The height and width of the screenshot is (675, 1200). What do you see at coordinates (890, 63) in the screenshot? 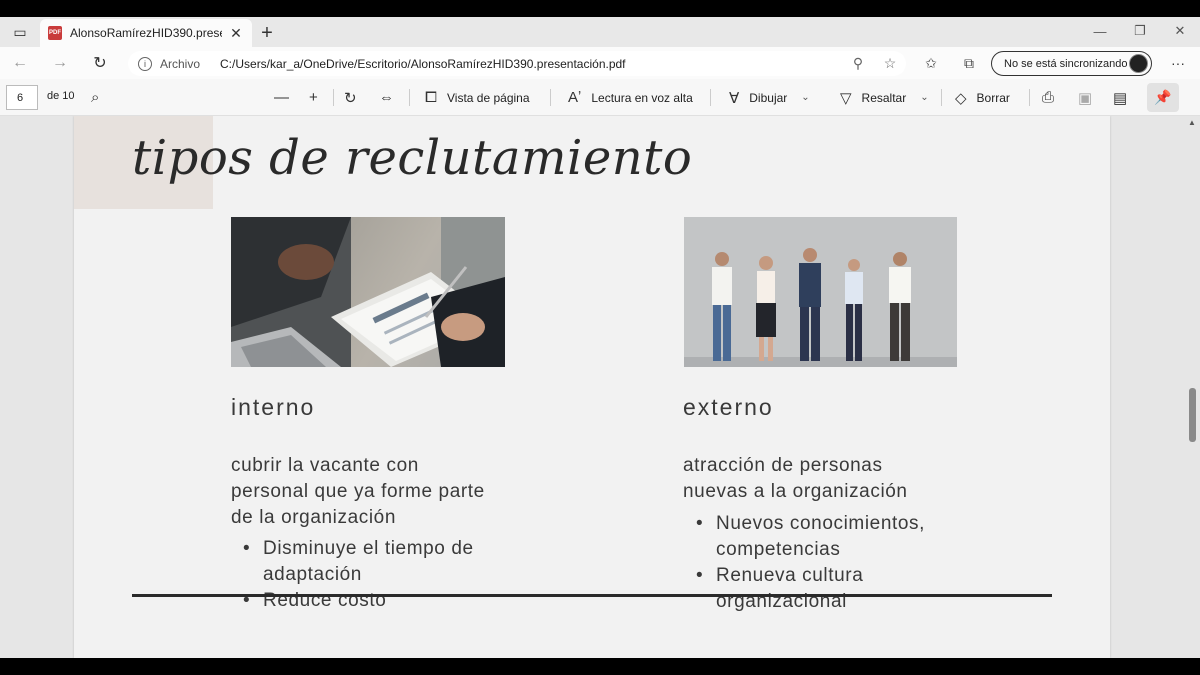
I see `favorite-add-icon: ☆` at bounding box center [890, 63].